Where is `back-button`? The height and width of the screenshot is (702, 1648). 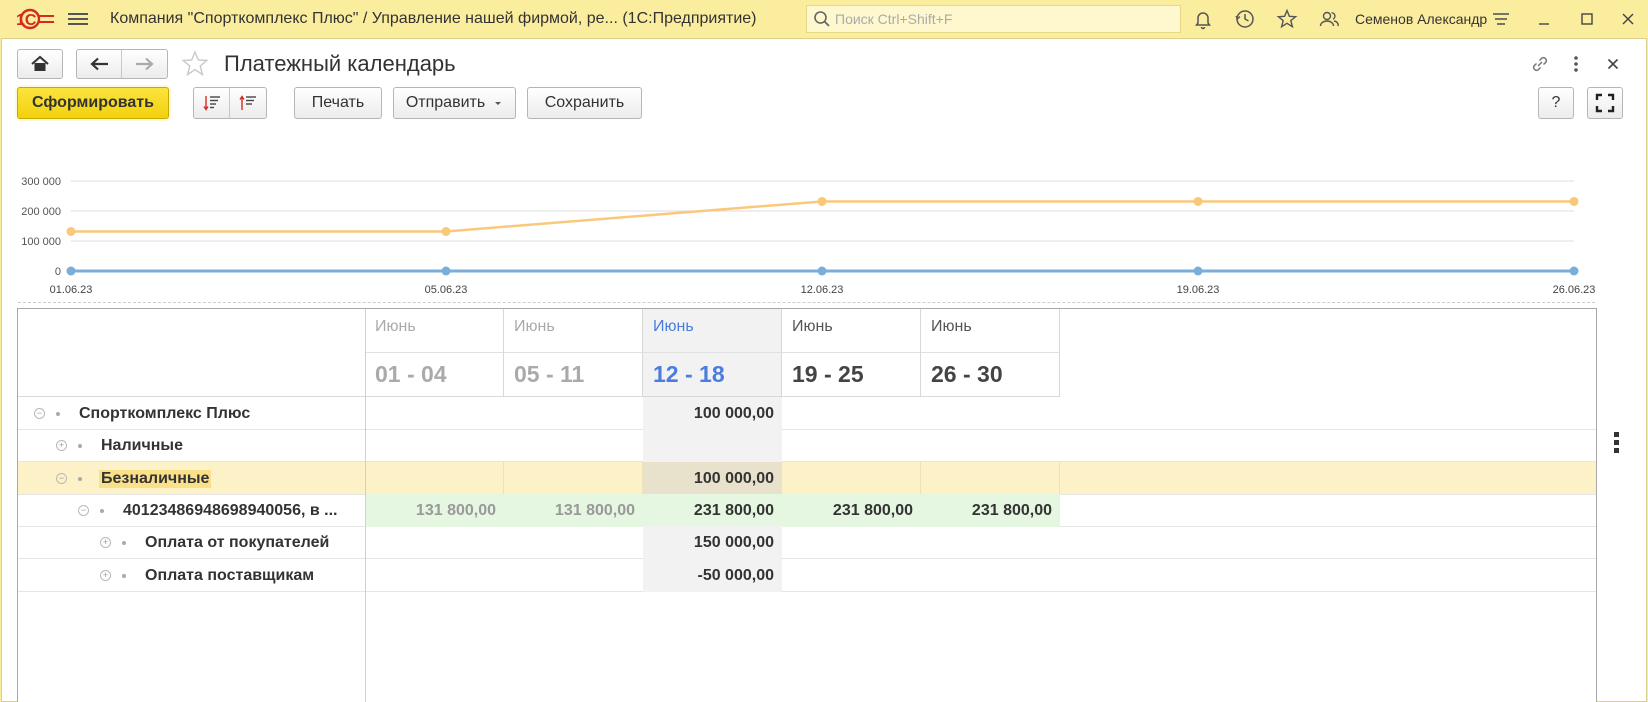
back-button is located at coordinates (100, 64).